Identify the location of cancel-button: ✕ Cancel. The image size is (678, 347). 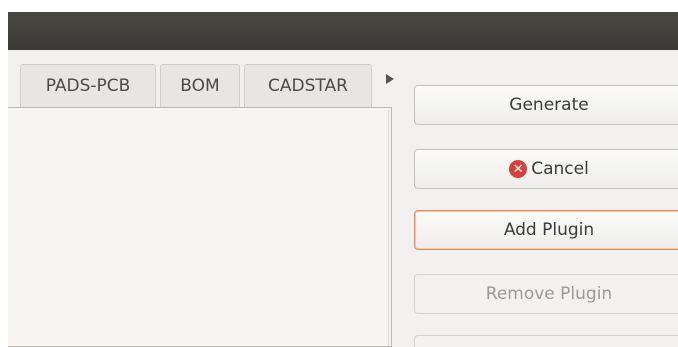
(546, 169).